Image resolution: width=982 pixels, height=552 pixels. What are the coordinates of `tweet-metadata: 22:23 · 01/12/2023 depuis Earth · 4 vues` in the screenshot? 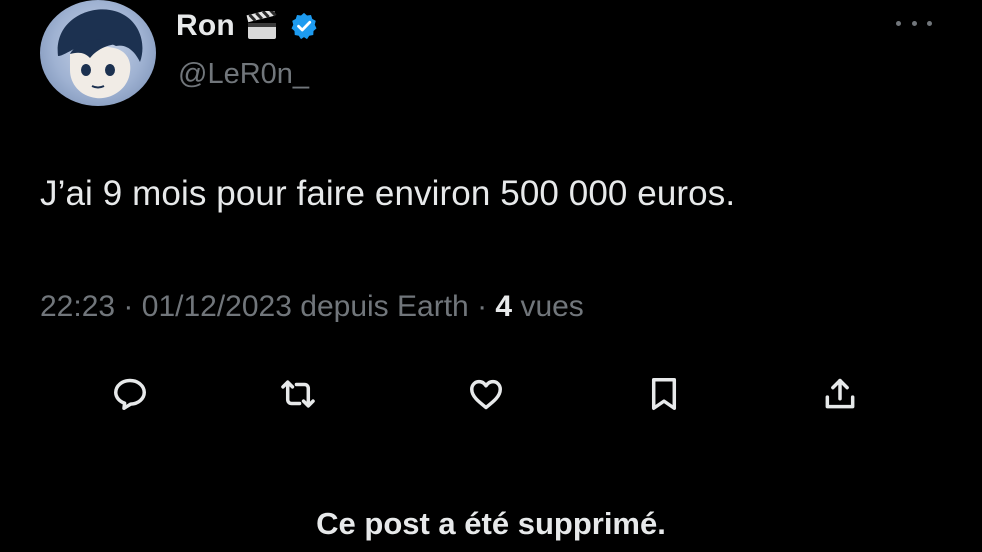 It's located at (312, 307).